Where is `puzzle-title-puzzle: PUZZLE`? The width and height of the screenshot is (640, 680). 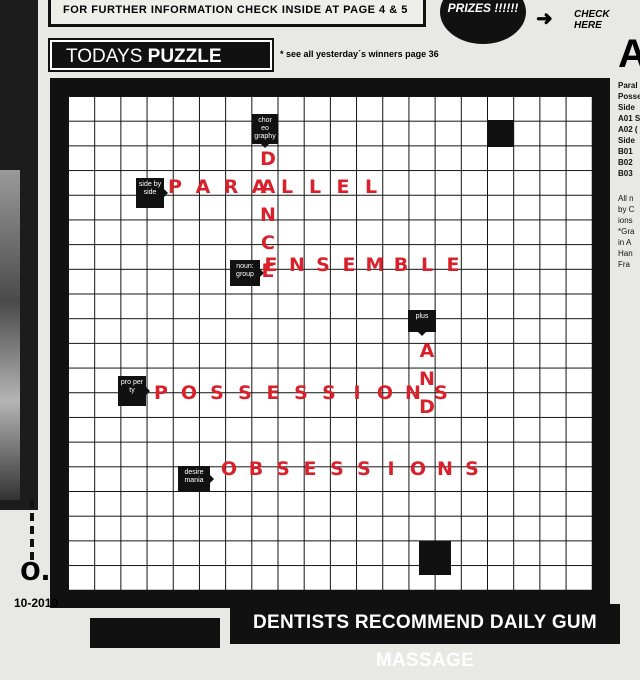 puzzle-title-puzzle: PUZZLE is located at coordinates (184, 56).